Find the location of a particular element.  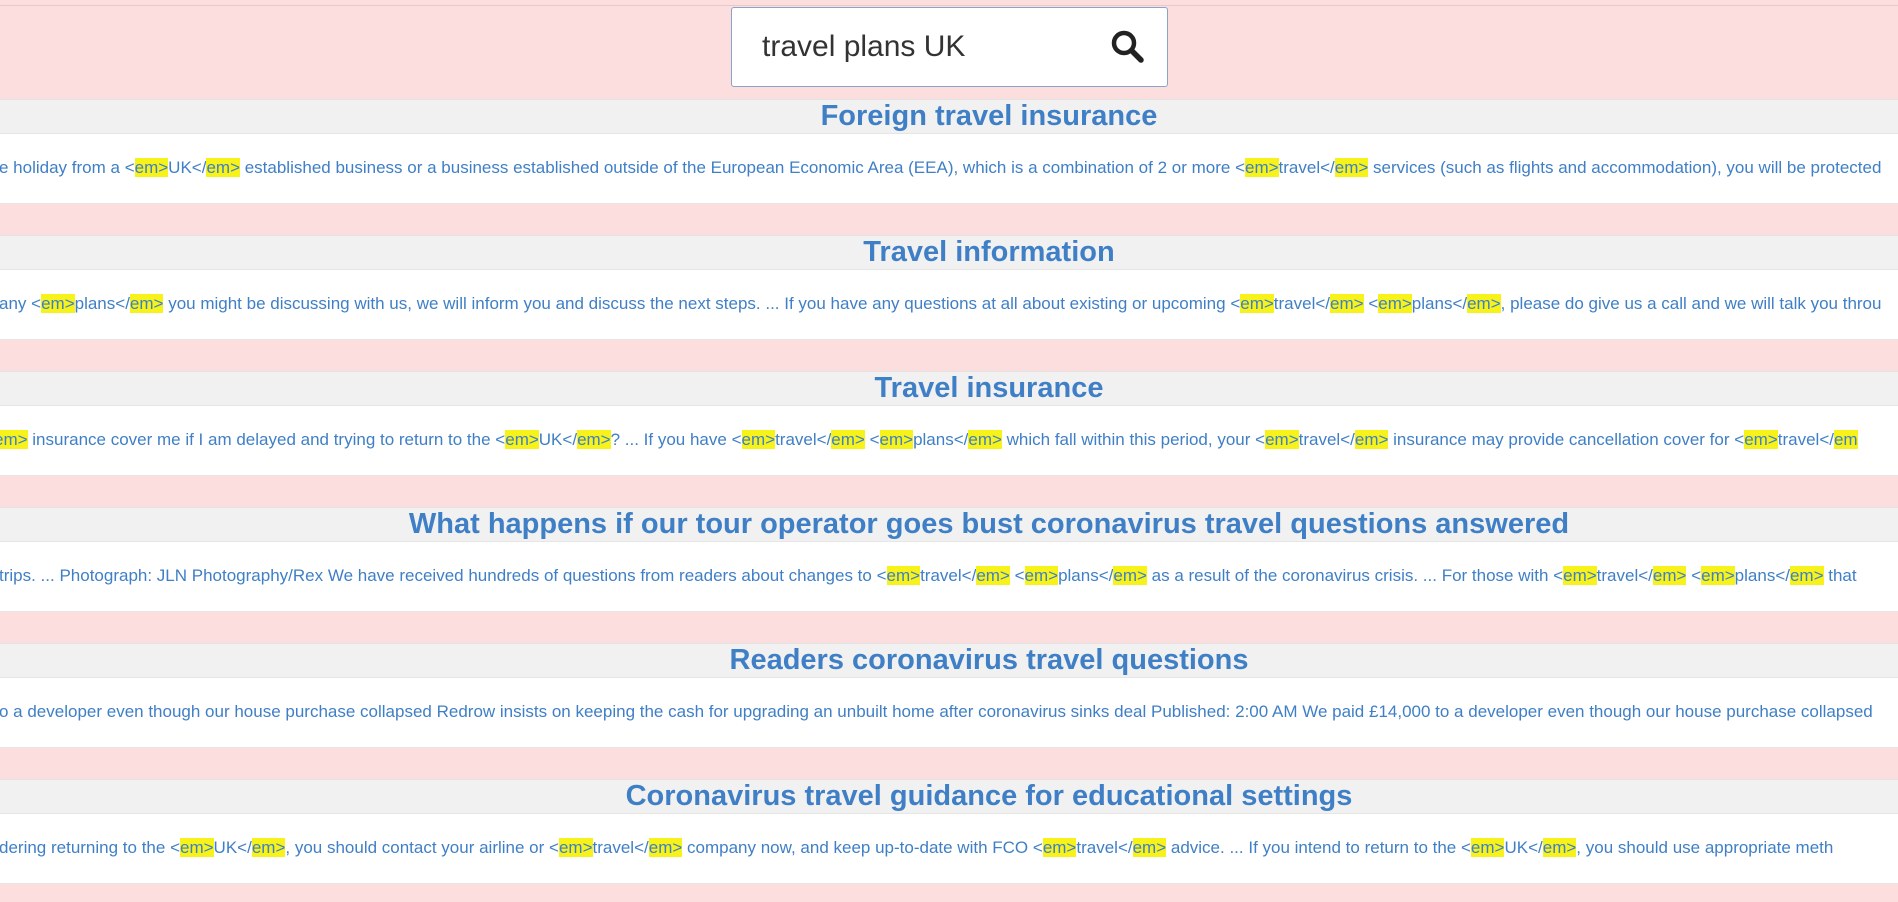

result-title-band: Travel information is located at coordinates (949, 252).